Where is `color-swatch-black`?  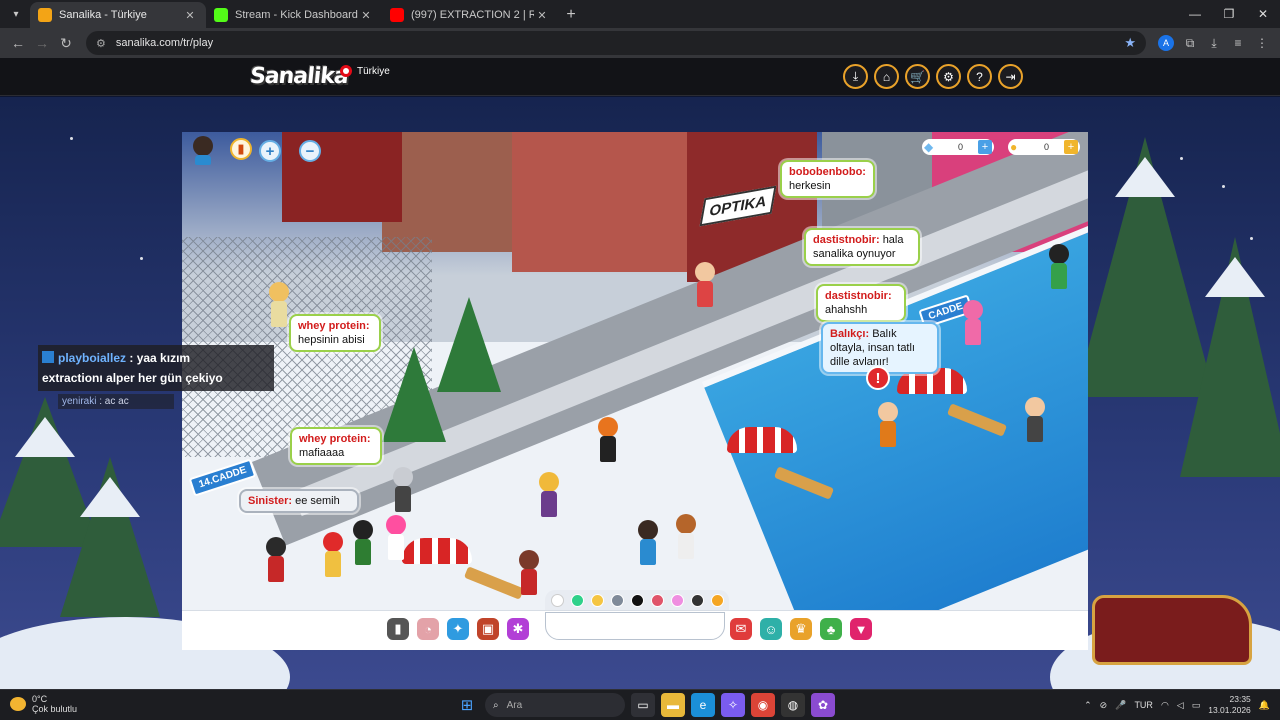 color-swatch-black is located at coordinates (637, 600).